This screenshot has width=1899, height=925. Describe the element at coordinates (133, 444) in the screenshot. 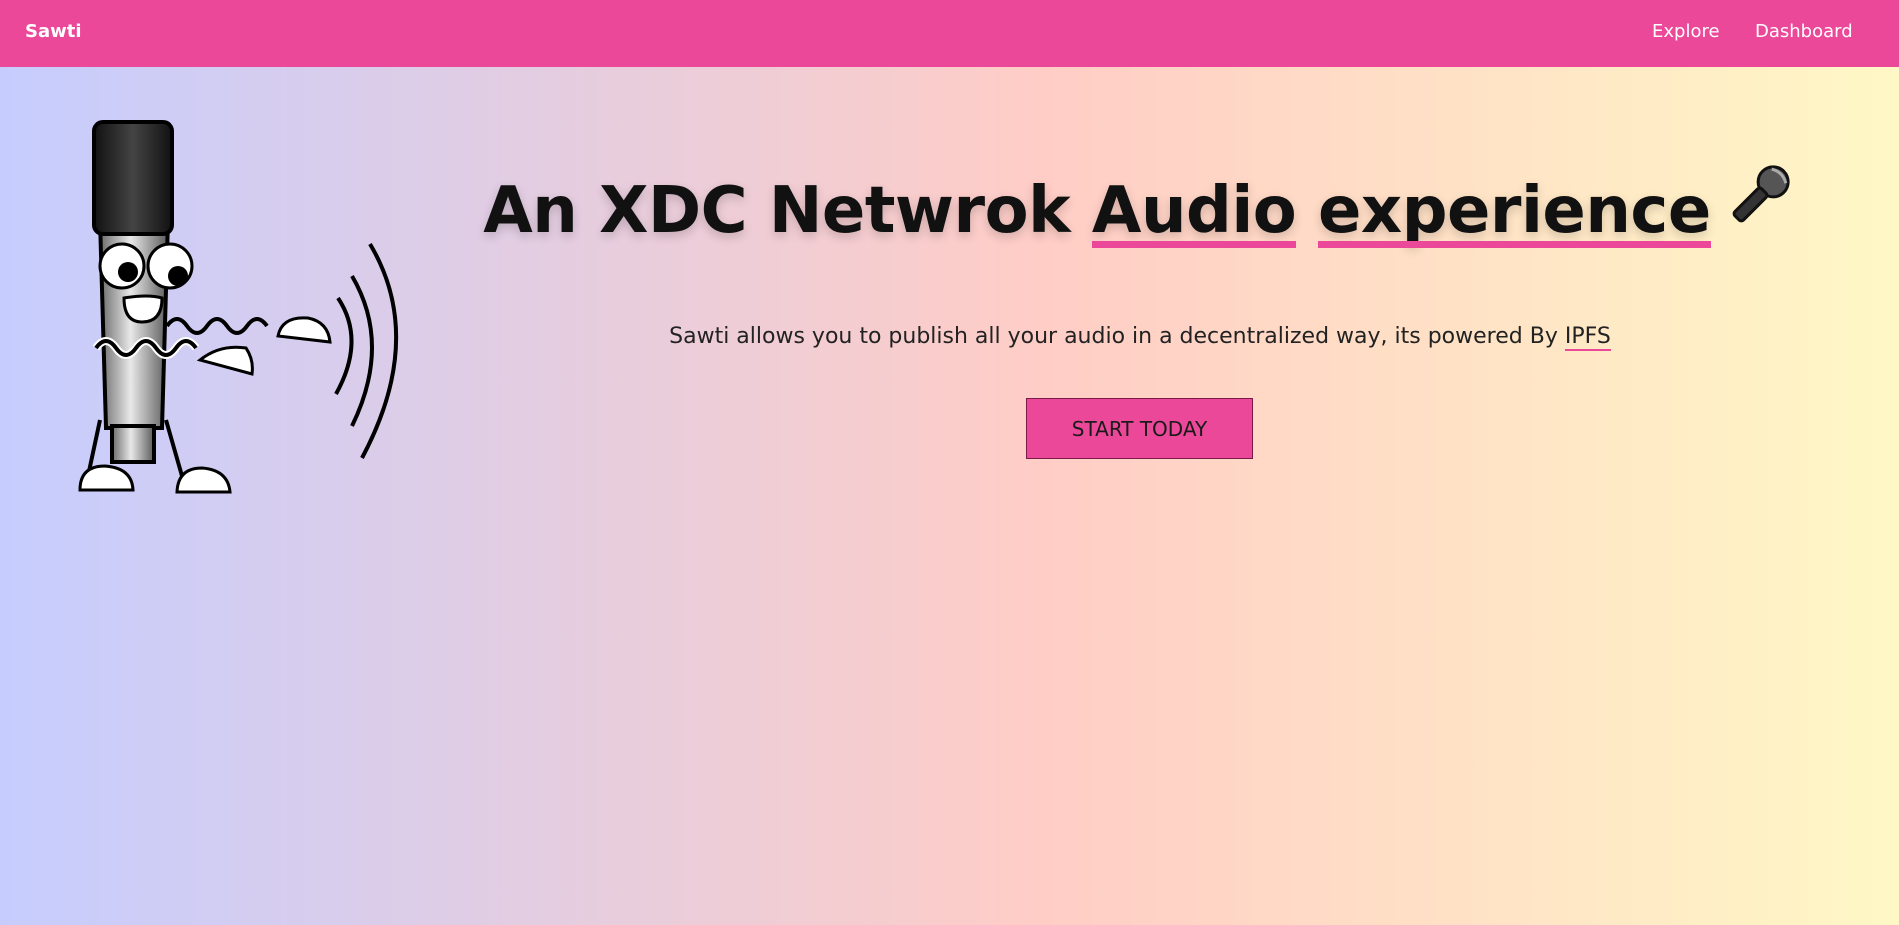

I see `mascot-base` at that location.